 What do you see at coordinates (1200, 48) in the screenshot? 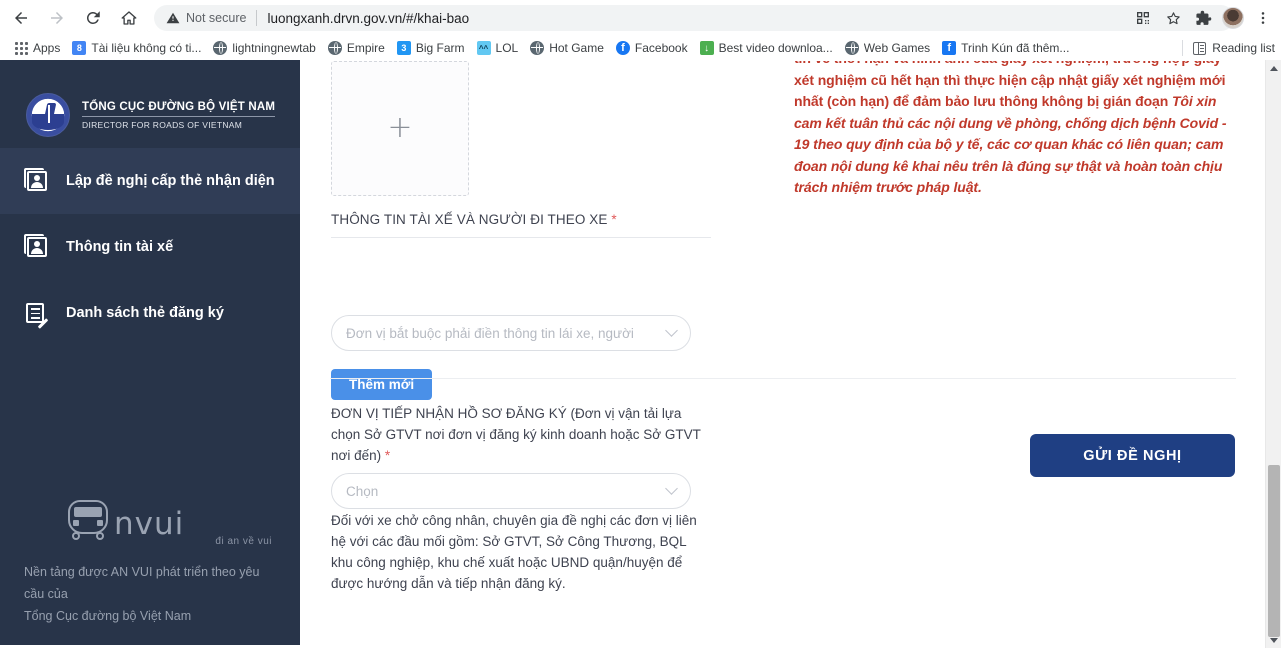
I see `reading-list-icon` at bounding box center [1200, 48].